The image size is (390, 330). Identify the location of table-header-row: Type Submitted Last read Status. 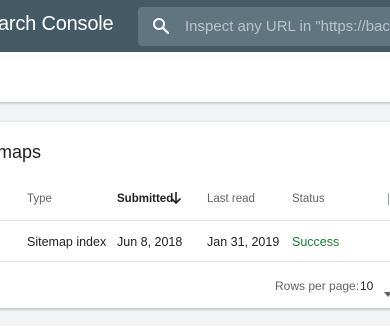
(195, 196).